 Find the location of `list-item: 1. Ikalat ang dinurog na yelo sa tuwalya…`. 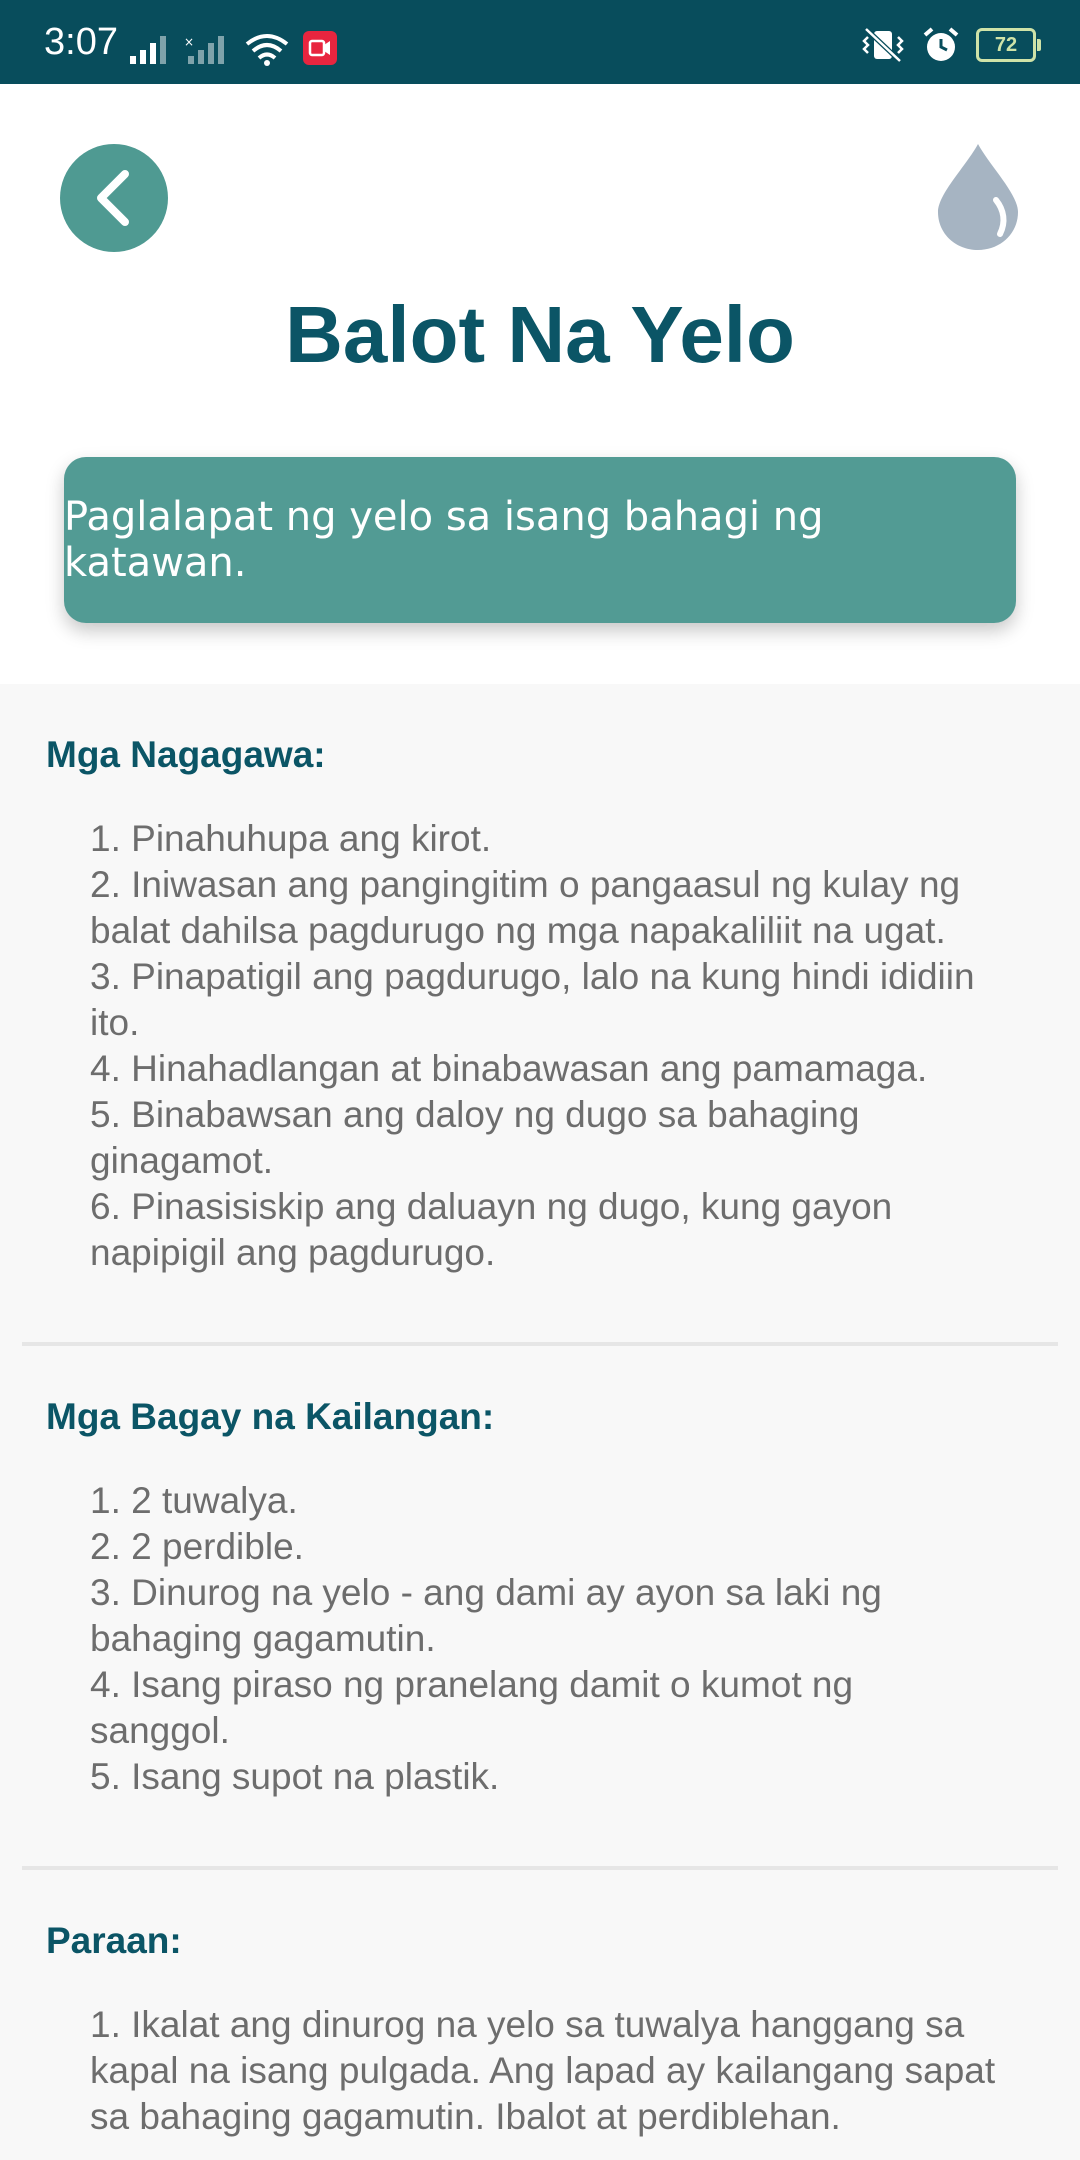

list-item: 1. Ikalat ang dinurog na yelo sa tuwalya… is located at coordinates (543, 2070).